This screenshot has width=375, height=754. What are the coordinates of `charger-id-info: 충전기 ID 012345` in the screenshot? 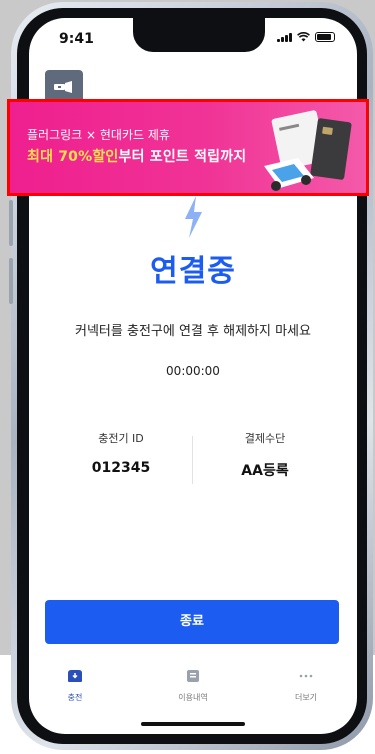 It's located at (121, 453).